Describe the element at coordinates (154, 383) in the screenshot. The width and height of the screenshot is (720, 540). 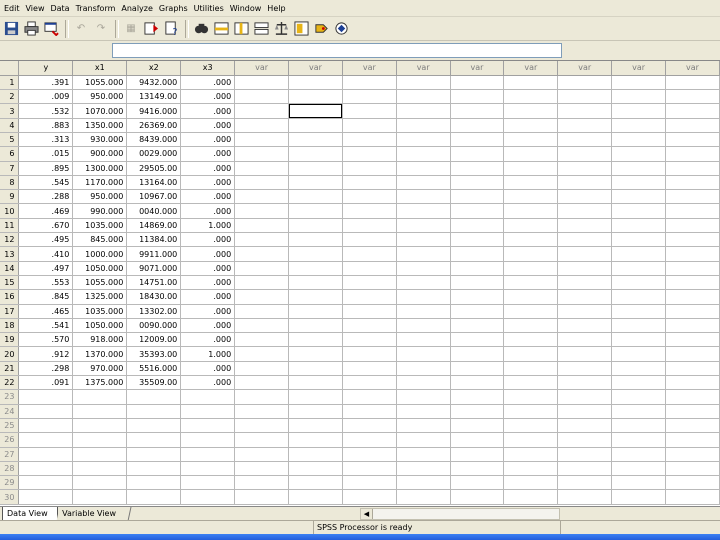
I see `data-cell: 35509.00` at that location.